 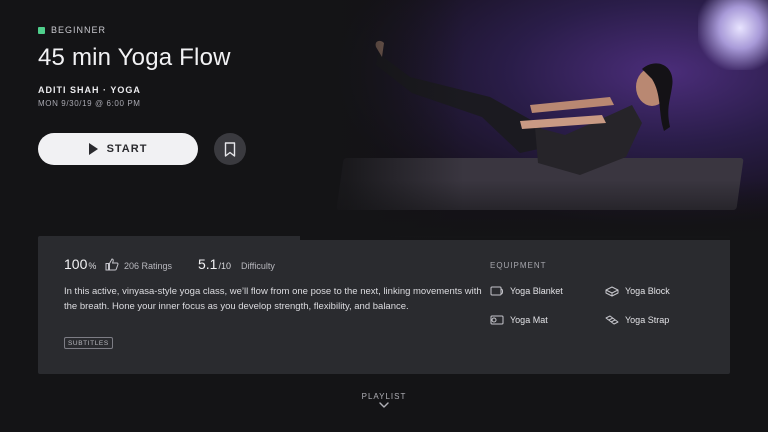 I want to click on mat-icon, so click(x=497, y=320).